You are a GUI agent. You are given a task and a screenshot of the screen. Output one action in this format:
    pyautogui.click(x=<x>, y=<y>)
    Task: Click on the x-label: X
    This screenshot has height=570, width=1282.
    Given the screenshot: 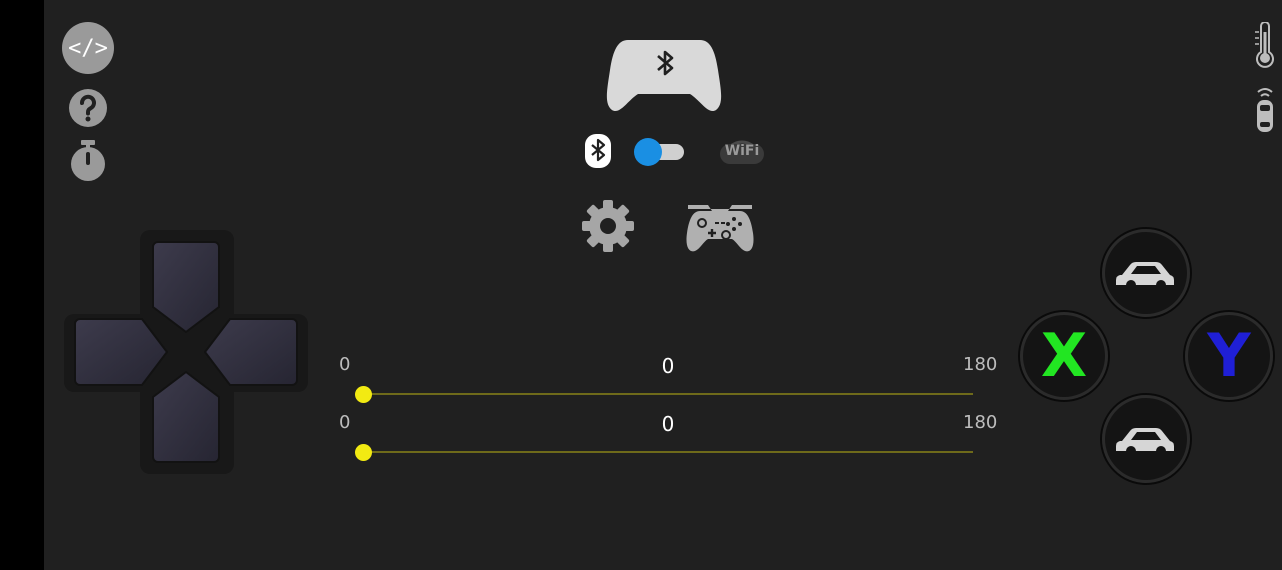 What is the action you would take?
    pyautogui.click(x=1064, y=356)
    